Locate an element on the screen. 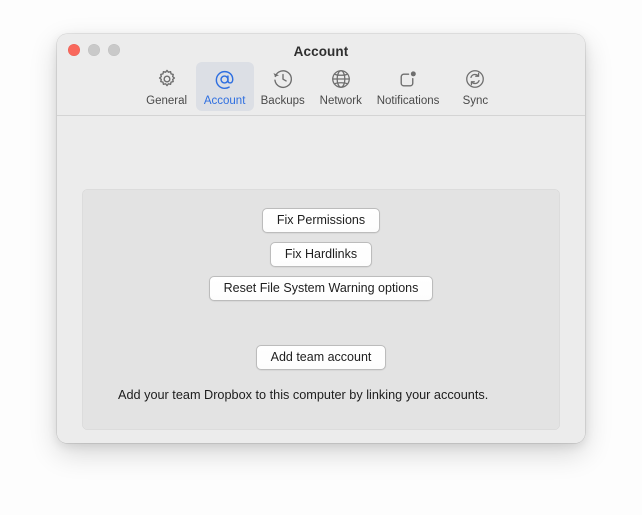 The width and height of the screenshot is (642, 515). tab-notifications: Notifications is located at coordinates (408, 86).